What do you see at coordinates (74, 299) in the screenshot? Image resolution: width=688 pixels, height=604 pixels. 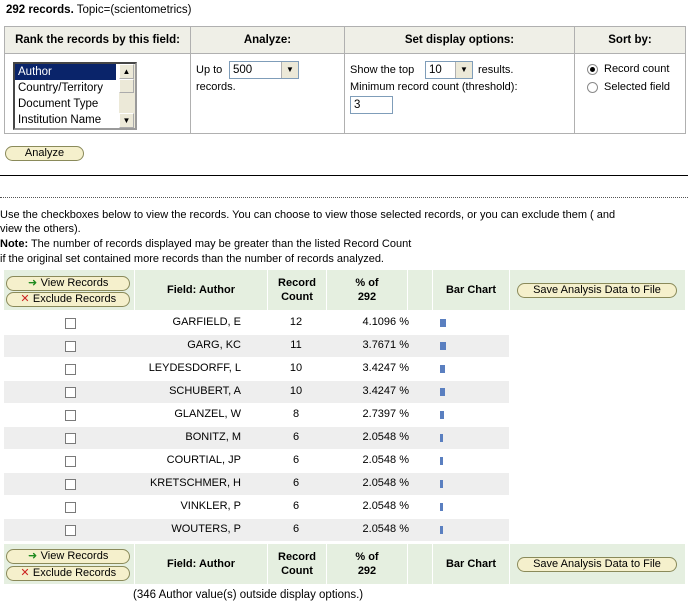 I see `exclude-records-label: Exclude Records` at bounding box center [74, 299].